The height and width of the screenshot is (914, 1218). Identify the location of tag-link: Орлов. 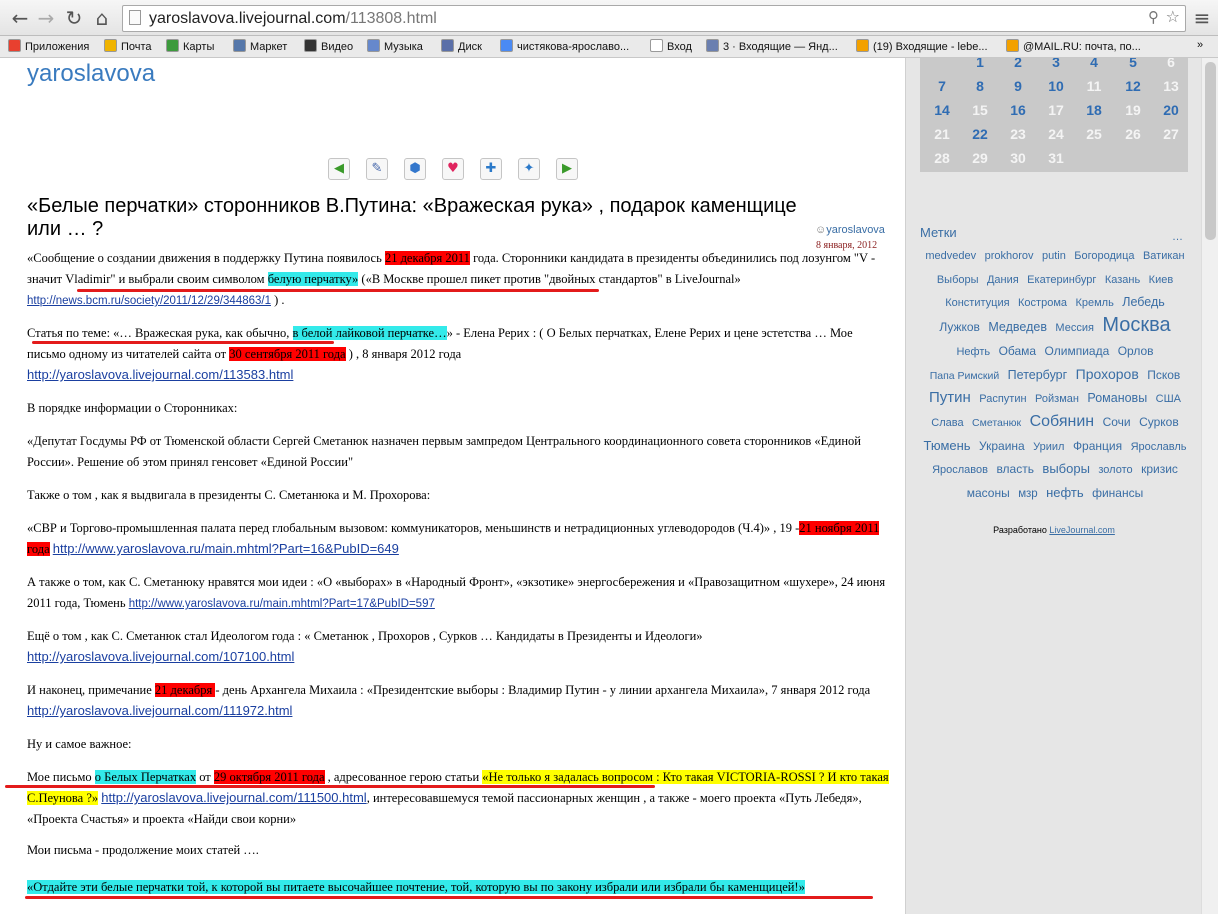
(1136, 351).